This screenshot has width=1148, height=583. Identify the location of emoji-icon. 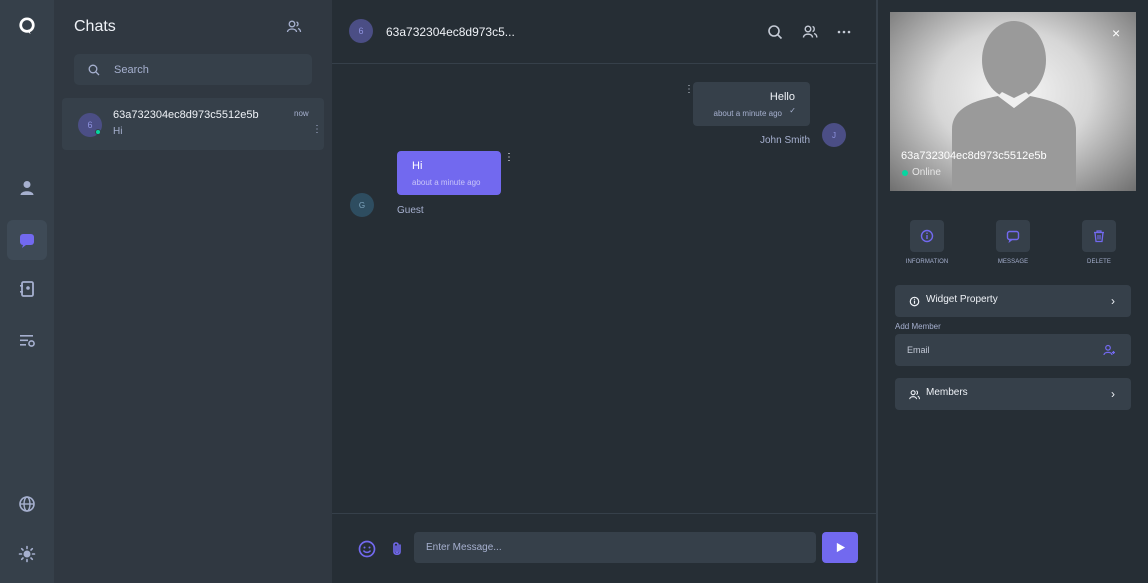
(367, 549).